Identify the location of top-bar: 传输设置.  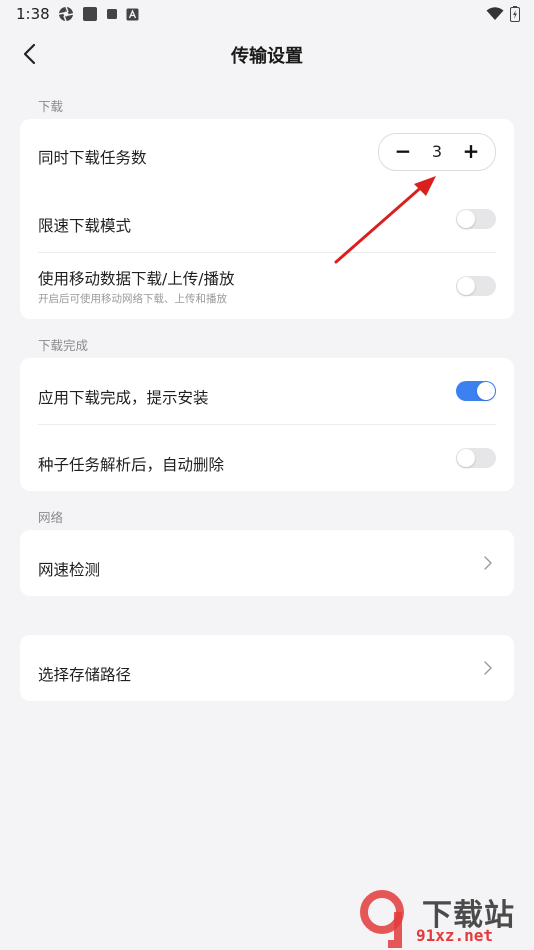
(267, 54).